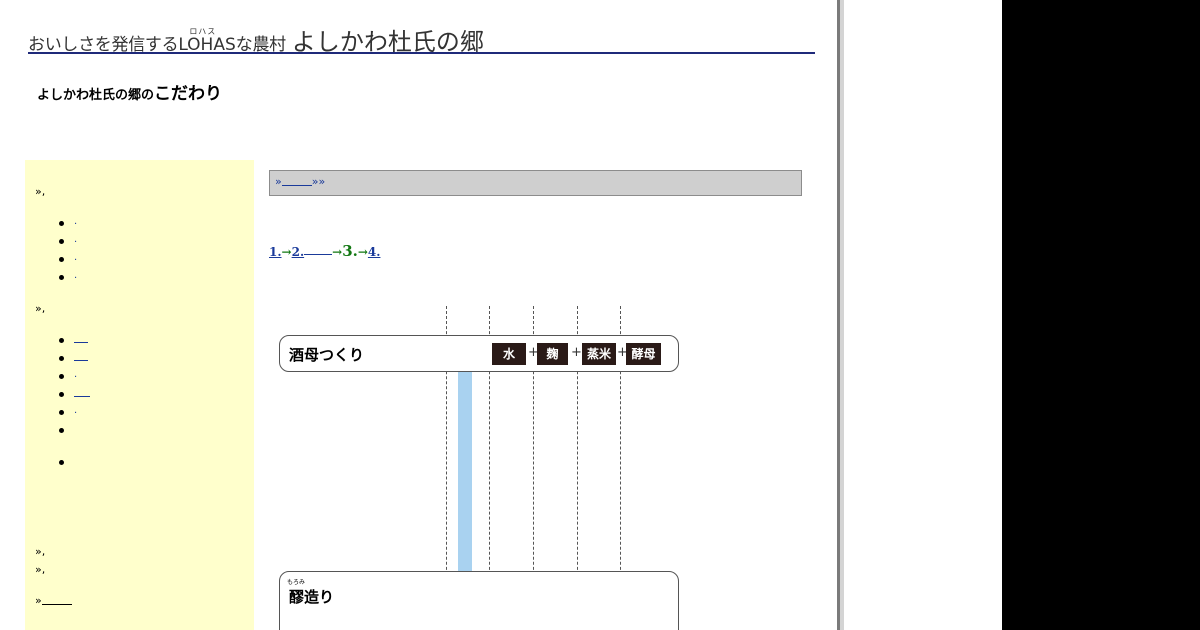 This screenshot has width=1200, height=630. I want to click on ingredient-steamed-rice: 蒸米, so click(599, 354).